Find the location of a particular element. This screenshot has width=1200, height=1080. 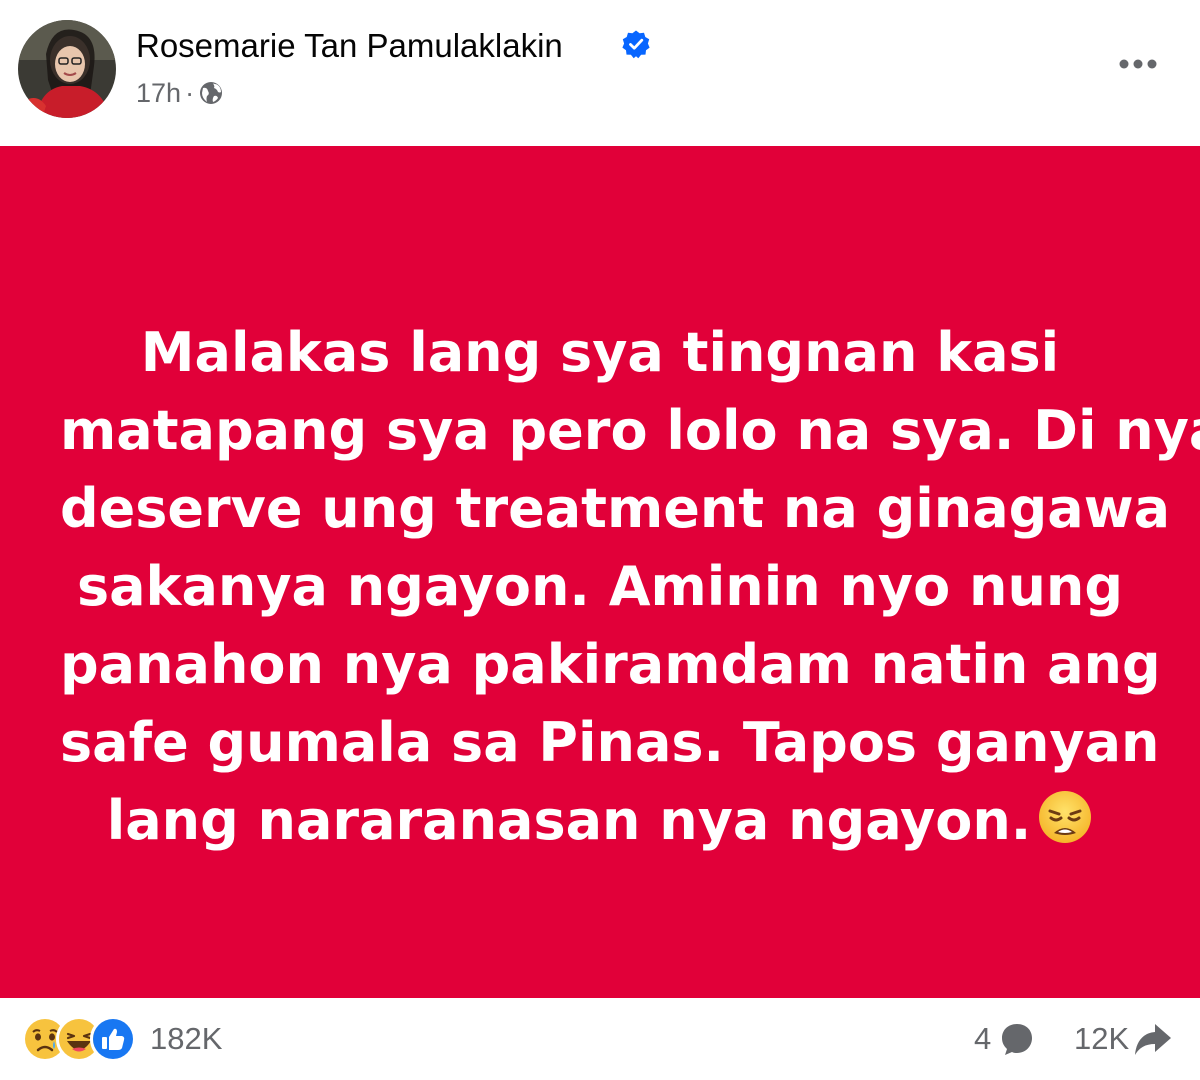

author-name: Rosemarie Tan Pamulaklakin is located at coordinates (349, 46).